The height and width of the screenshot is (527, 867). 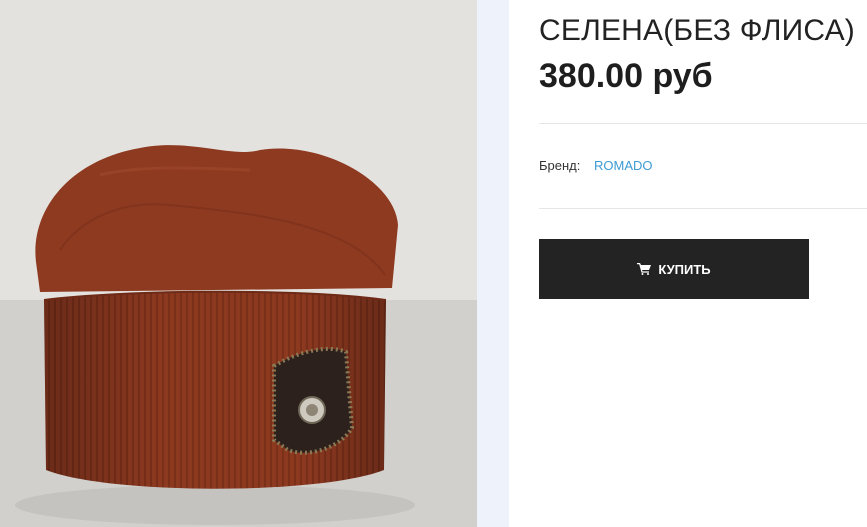 What do you see at coordinates (697, 30) in the screenshot?
I see `product-title: СЕЛЕНА(БЕЗ ФЛИСА)` at bounding box center [697, 30].